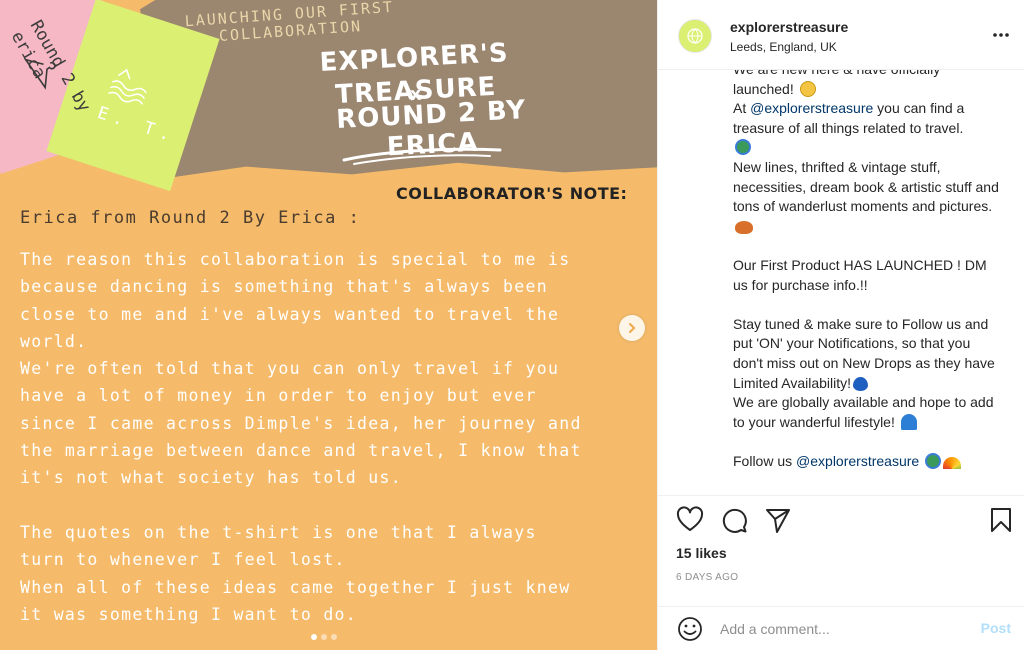  What do you see at coordinates (908, 421) in the screenshot?
I see `wave-emoji-icon` at bounding box center [908, 421].